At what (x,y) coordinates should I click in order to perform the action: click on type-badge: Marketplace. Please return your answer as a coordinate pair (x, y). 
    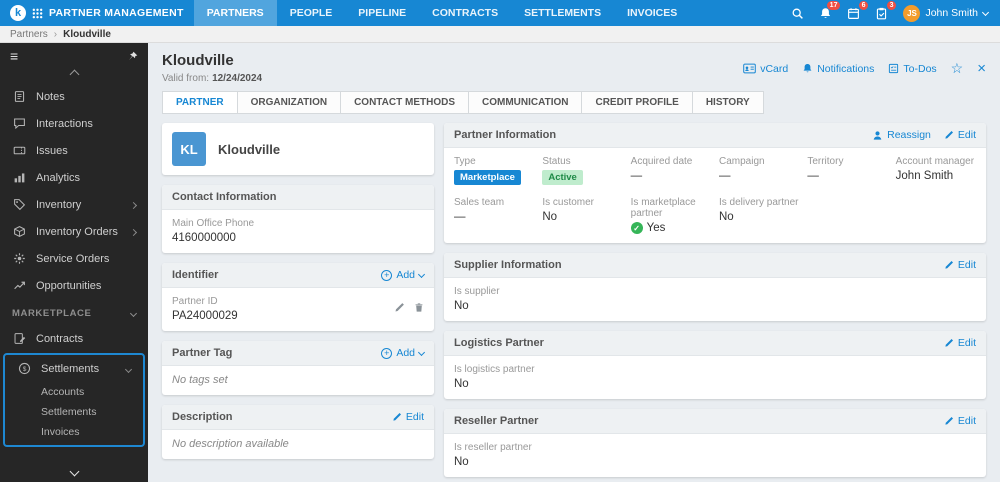
    Looking at the image, I should click on (487, 178).